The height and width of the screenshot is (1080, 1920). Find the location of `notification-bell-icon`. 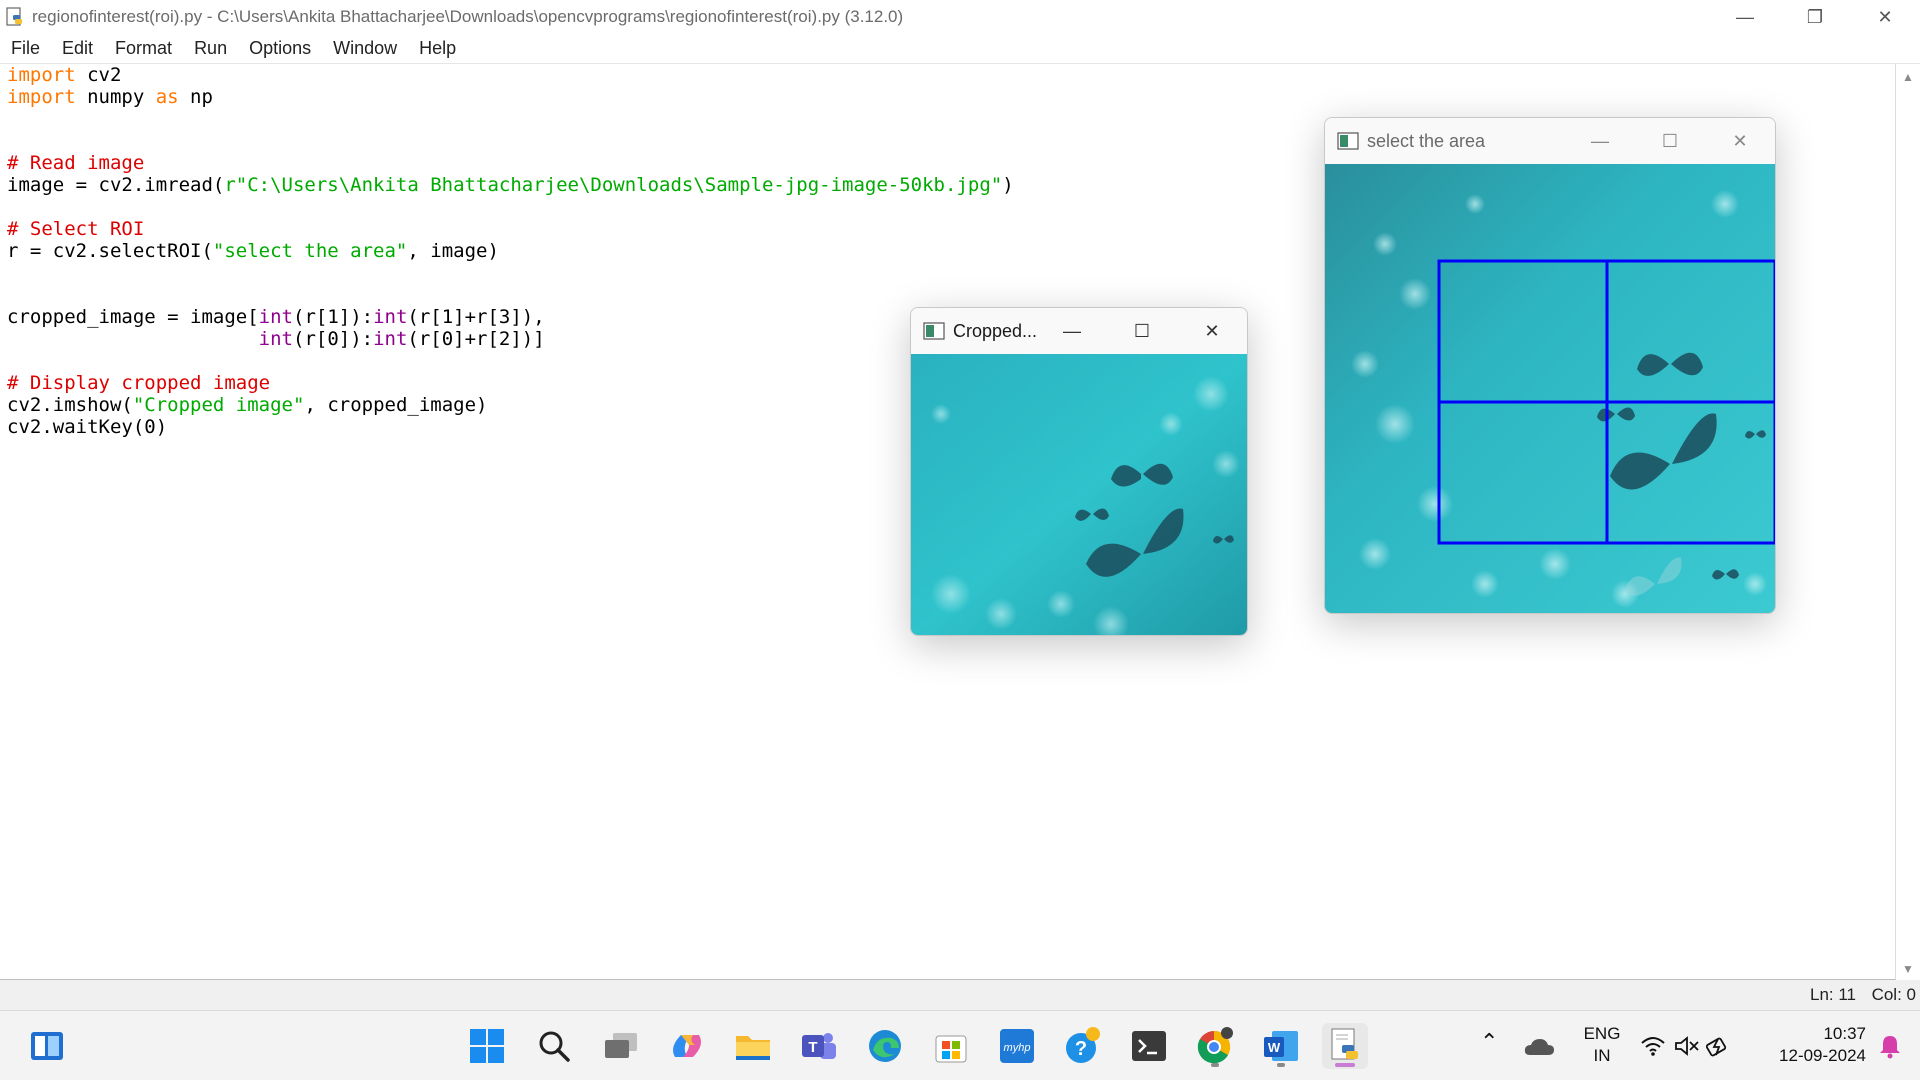

notification-bell-icon is located at coordinates (1890, 1046).